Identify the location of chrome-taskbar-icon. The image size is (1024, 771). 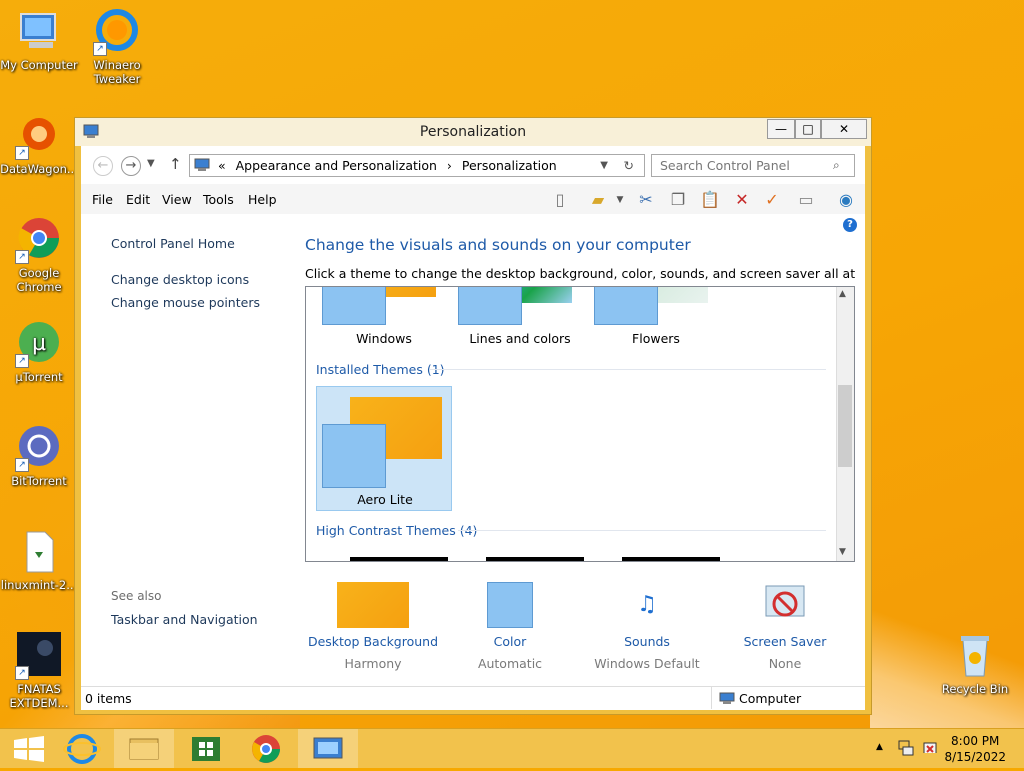
(266, 748).